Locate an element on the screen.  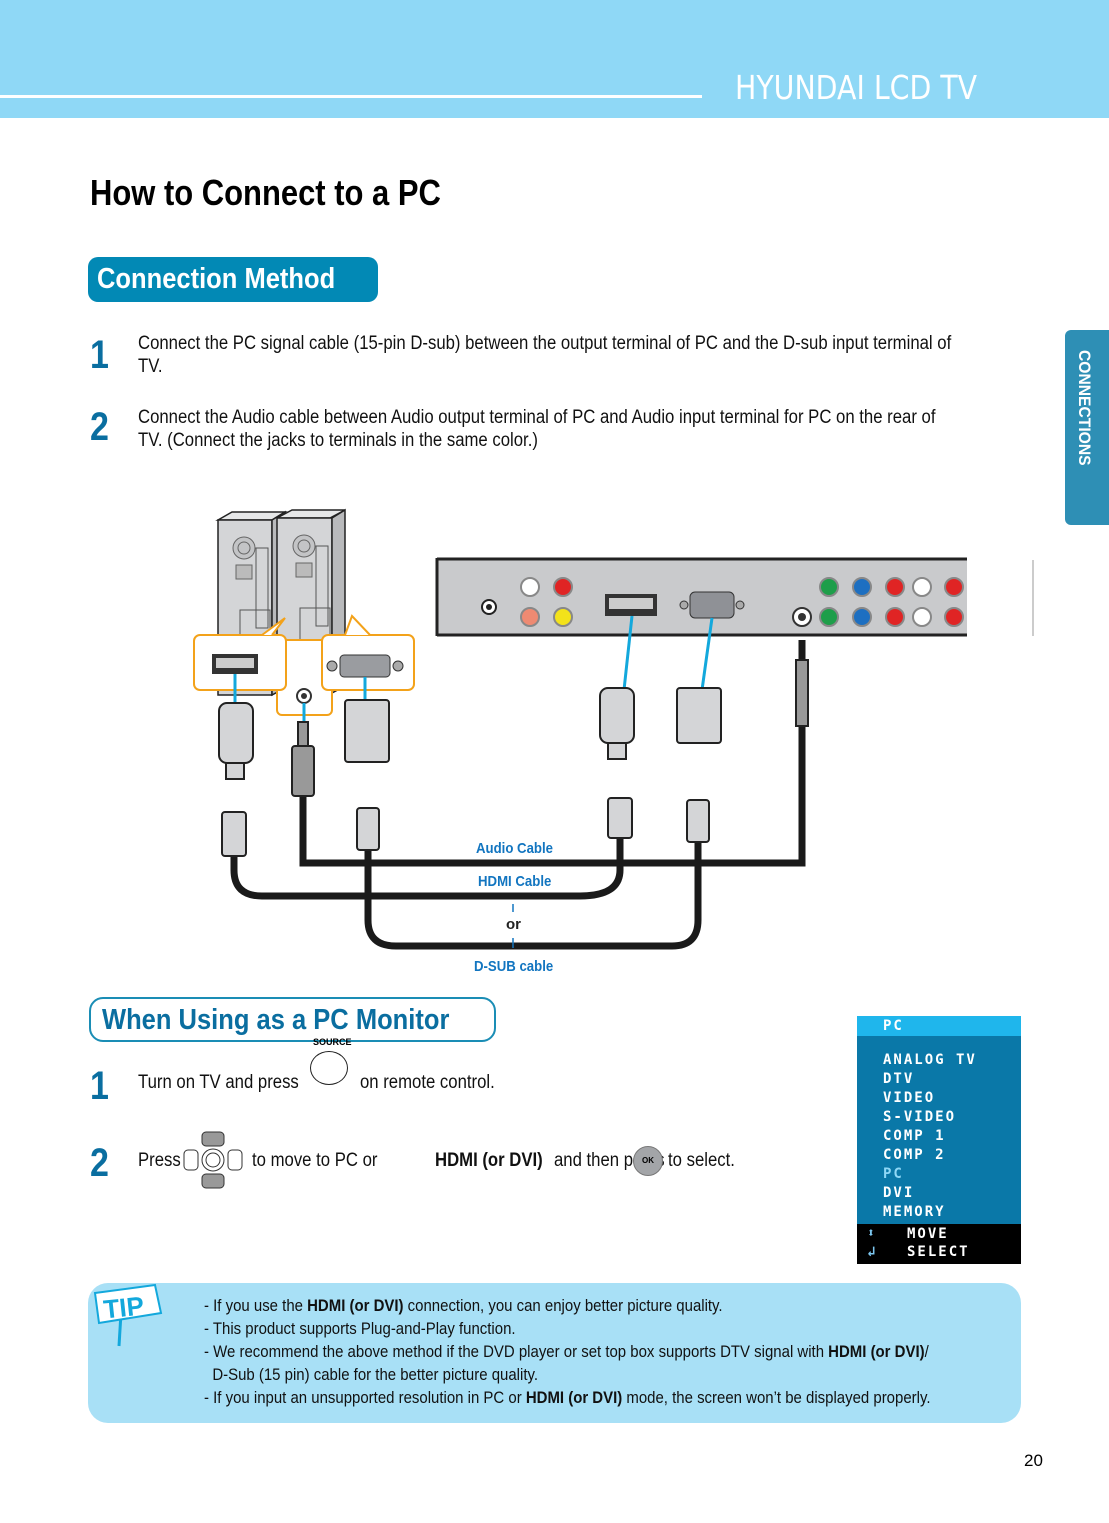
tip-badge-text: TIP is located at coordinates (123, 1307).